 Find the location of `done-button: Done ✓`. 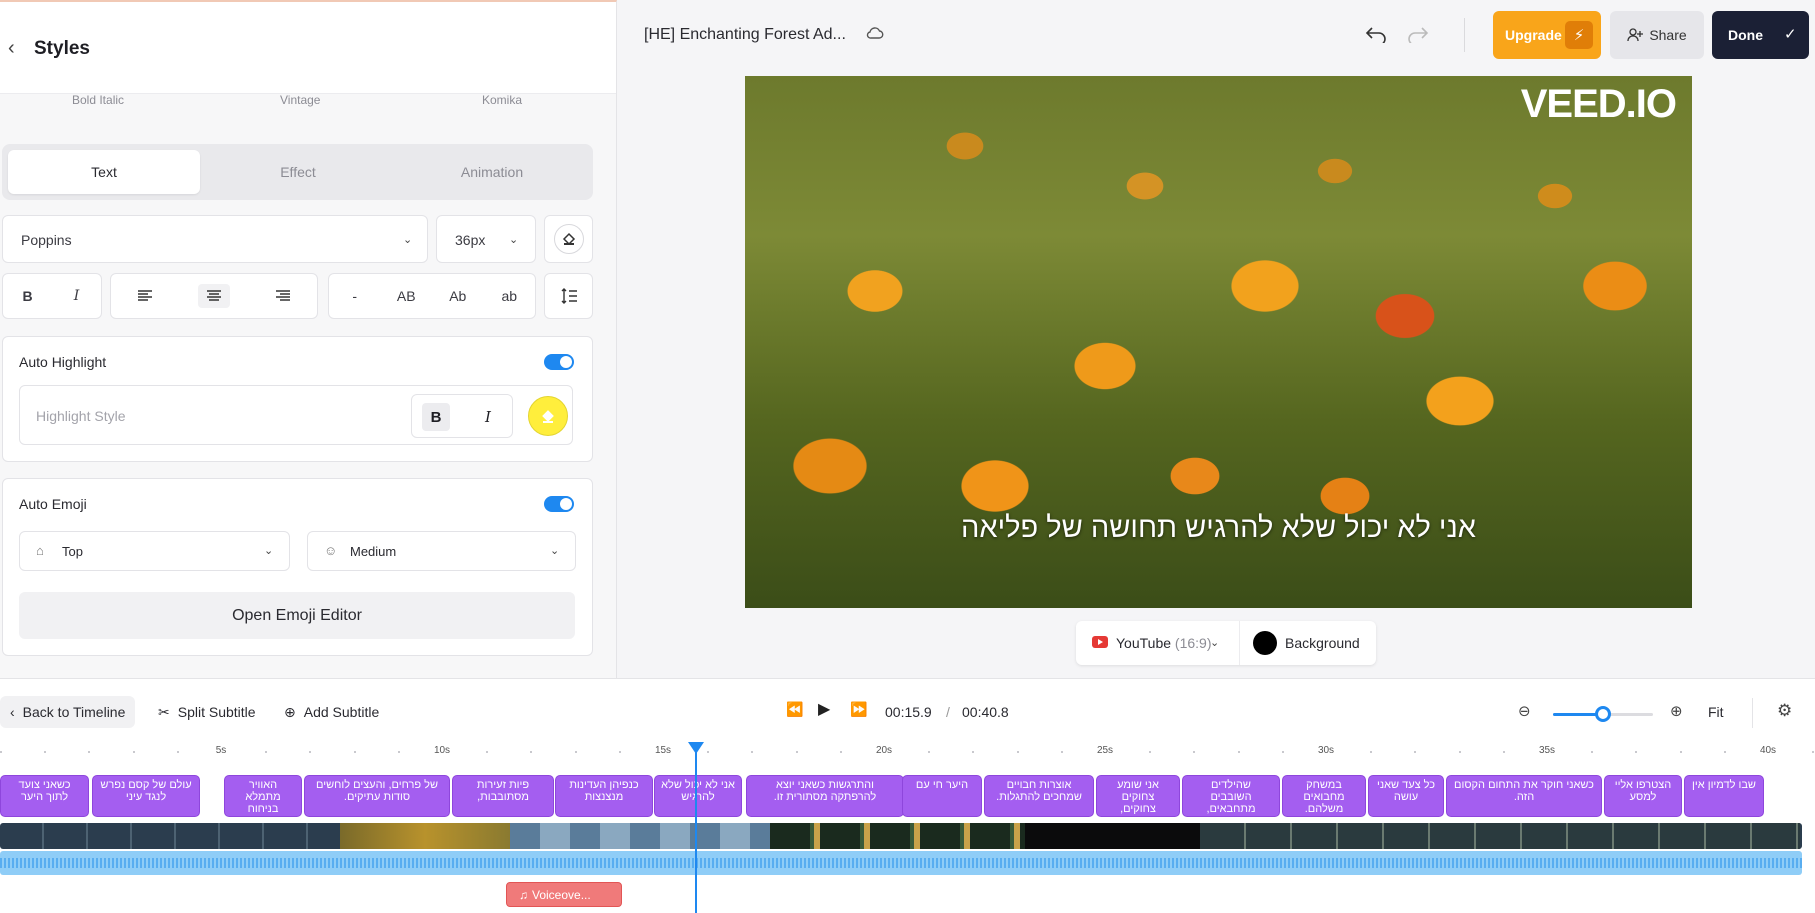

done-button: Done ✓ is located at coordinates (1760, 35).